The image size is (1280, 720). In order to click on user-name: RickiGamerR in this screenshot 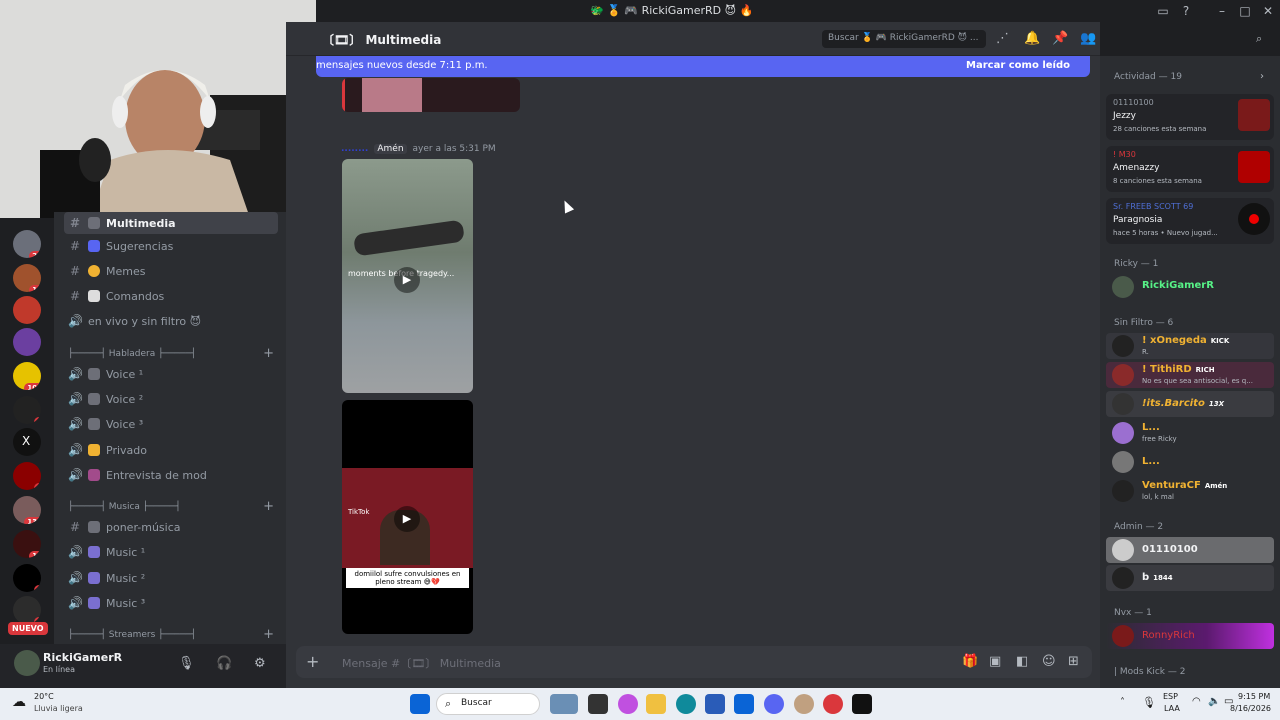, I will do `click(82, 657)`.